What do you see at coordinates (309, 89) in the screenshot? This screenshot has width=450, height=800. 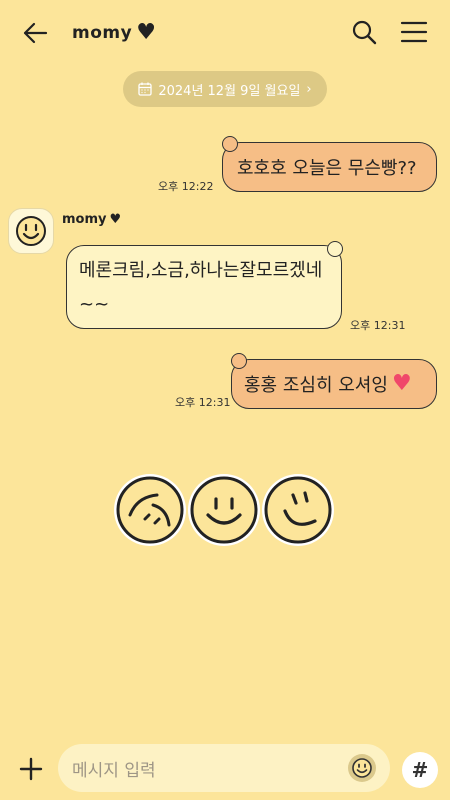 I see `chevron-right-icon: ›` at bounding box center [309, 89].